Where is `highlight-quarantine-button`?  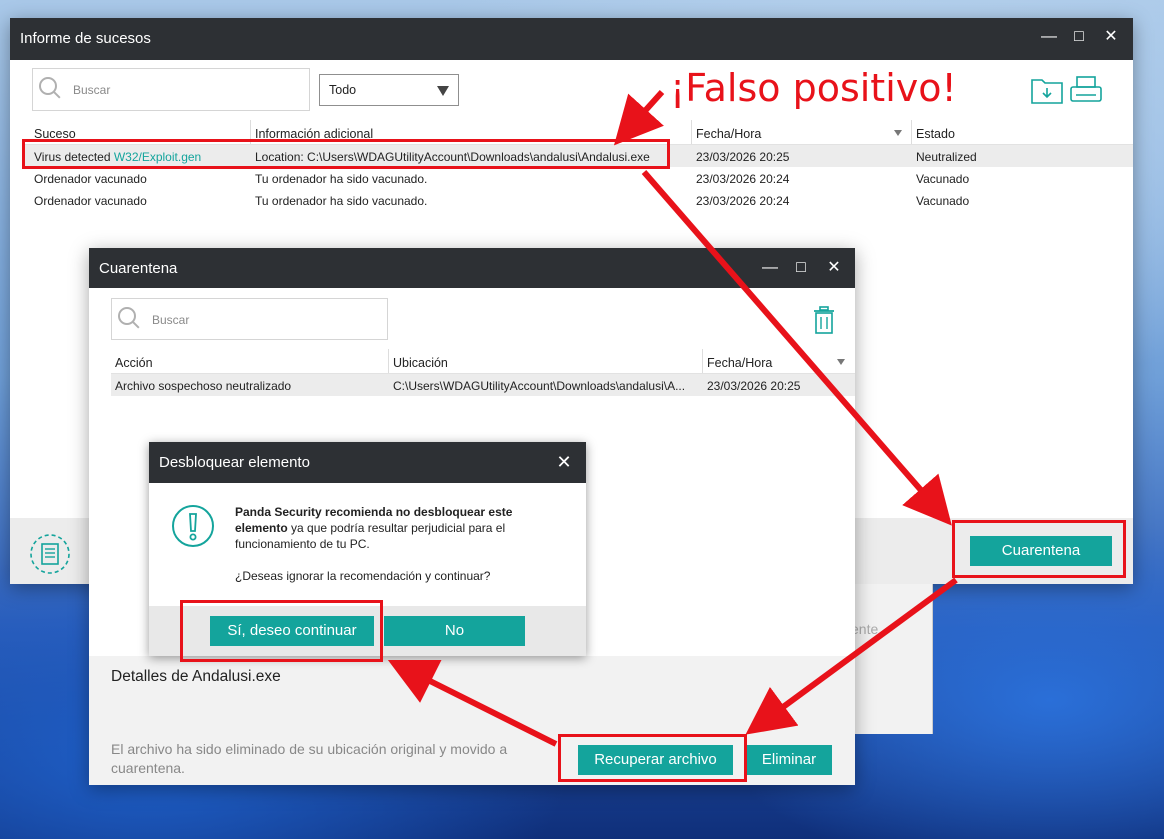
highlight-quarantine-button is located at coordinates (1039, 549).